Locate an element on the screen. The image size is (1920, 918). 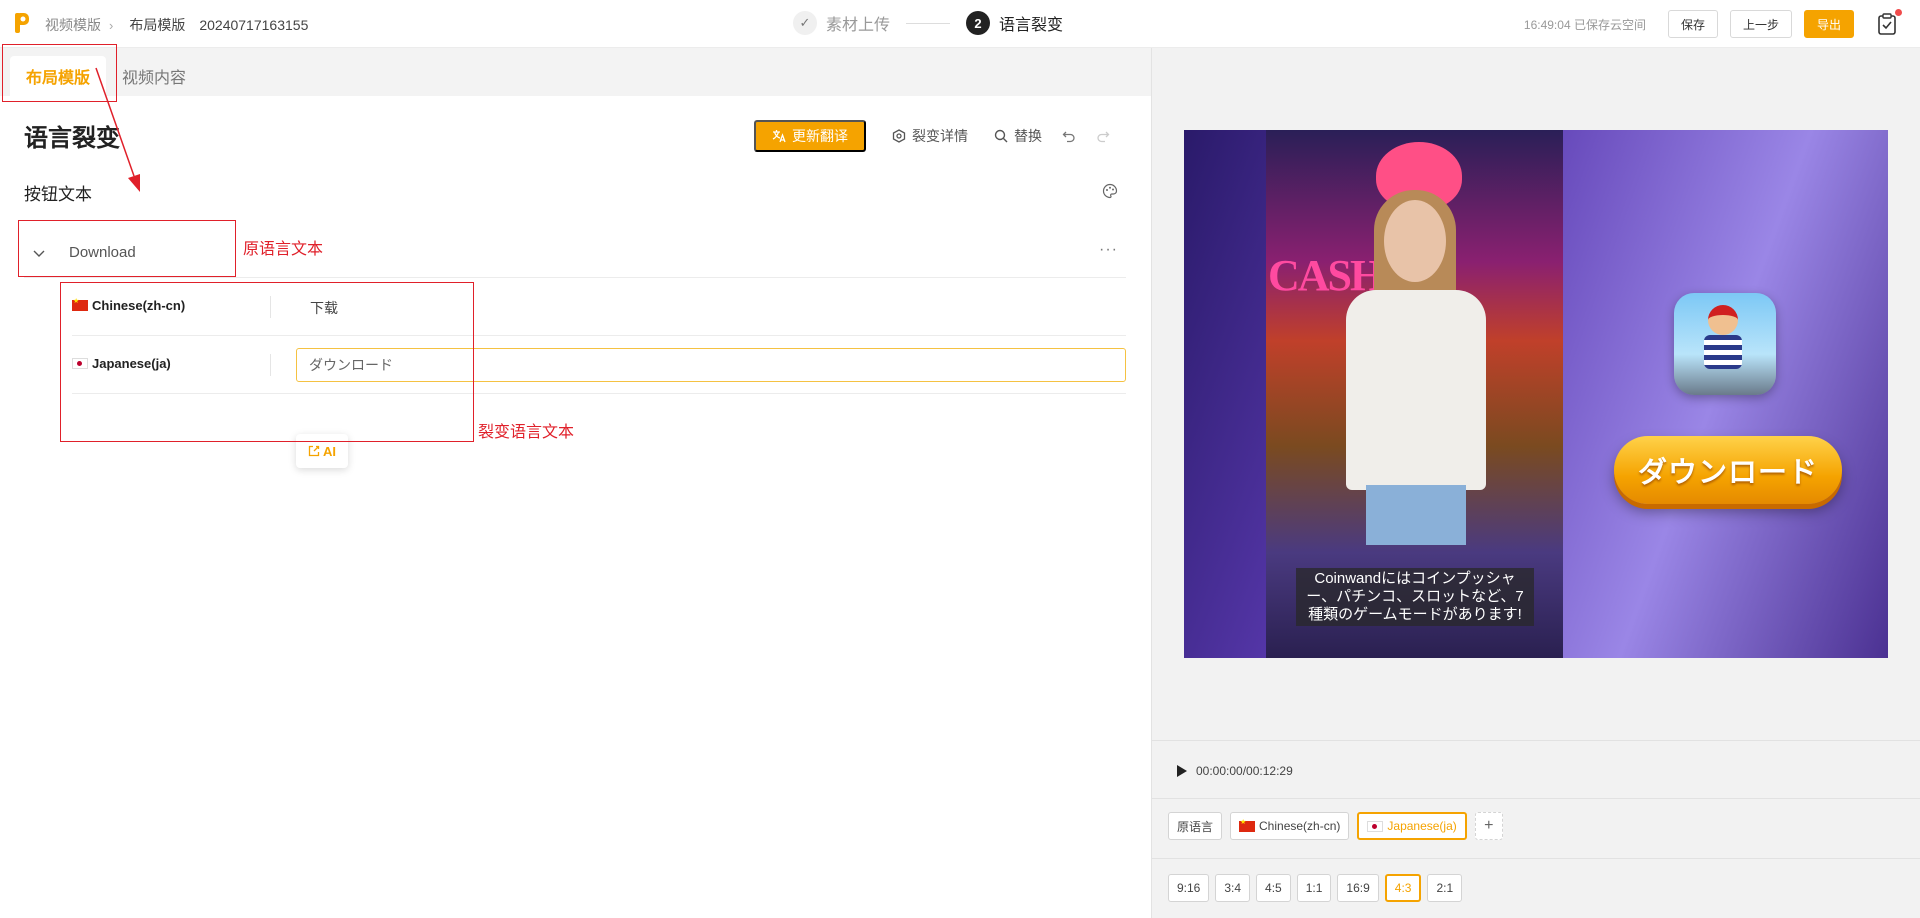
add-language-button: + is located at coordinates (1488, 826).